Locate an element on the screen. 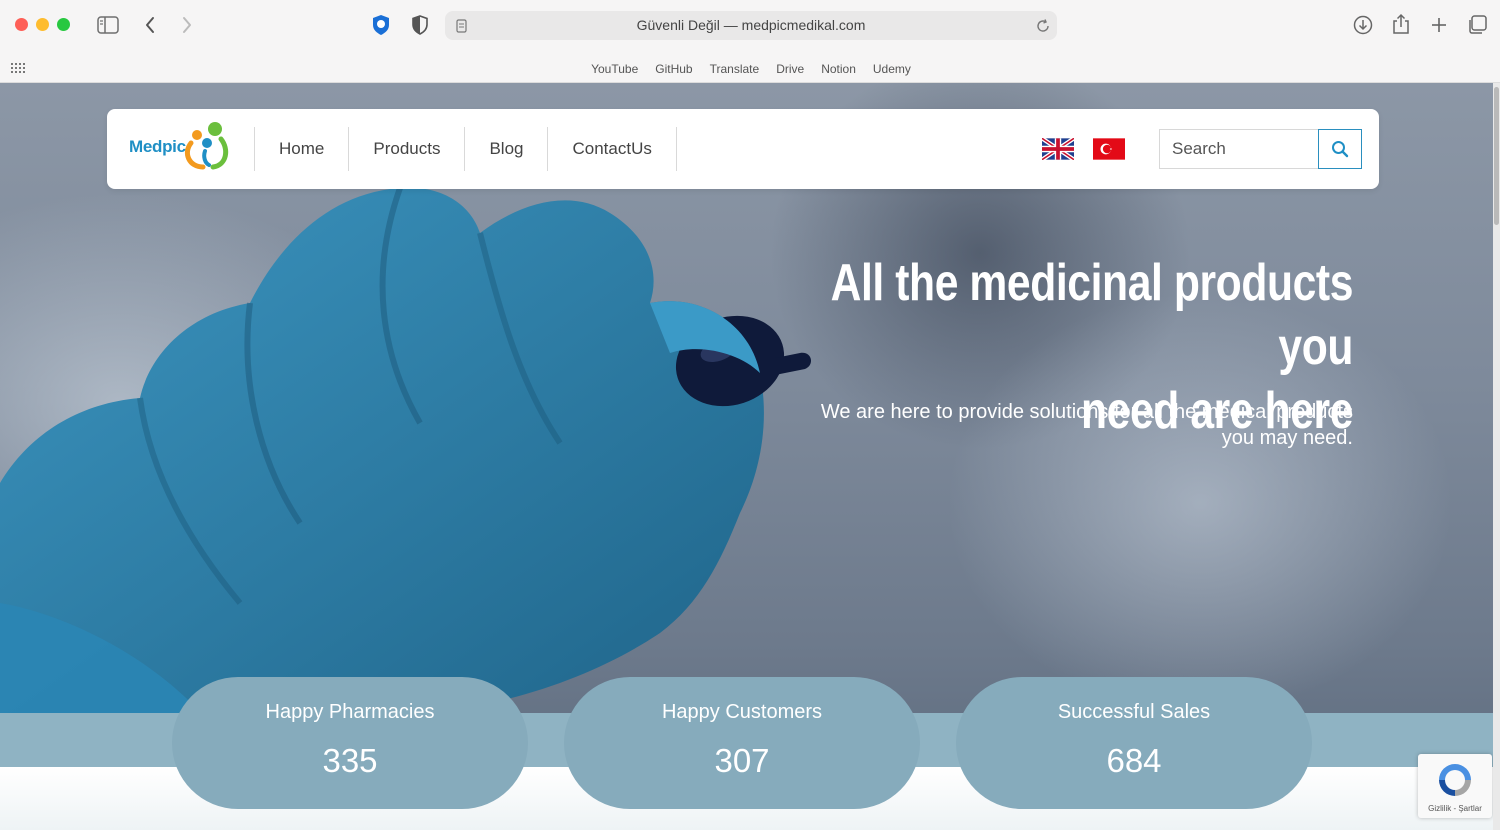  stat-card-happy-pharmacies: Happy Pharmacies 335 is located at coordinates (350, 743).